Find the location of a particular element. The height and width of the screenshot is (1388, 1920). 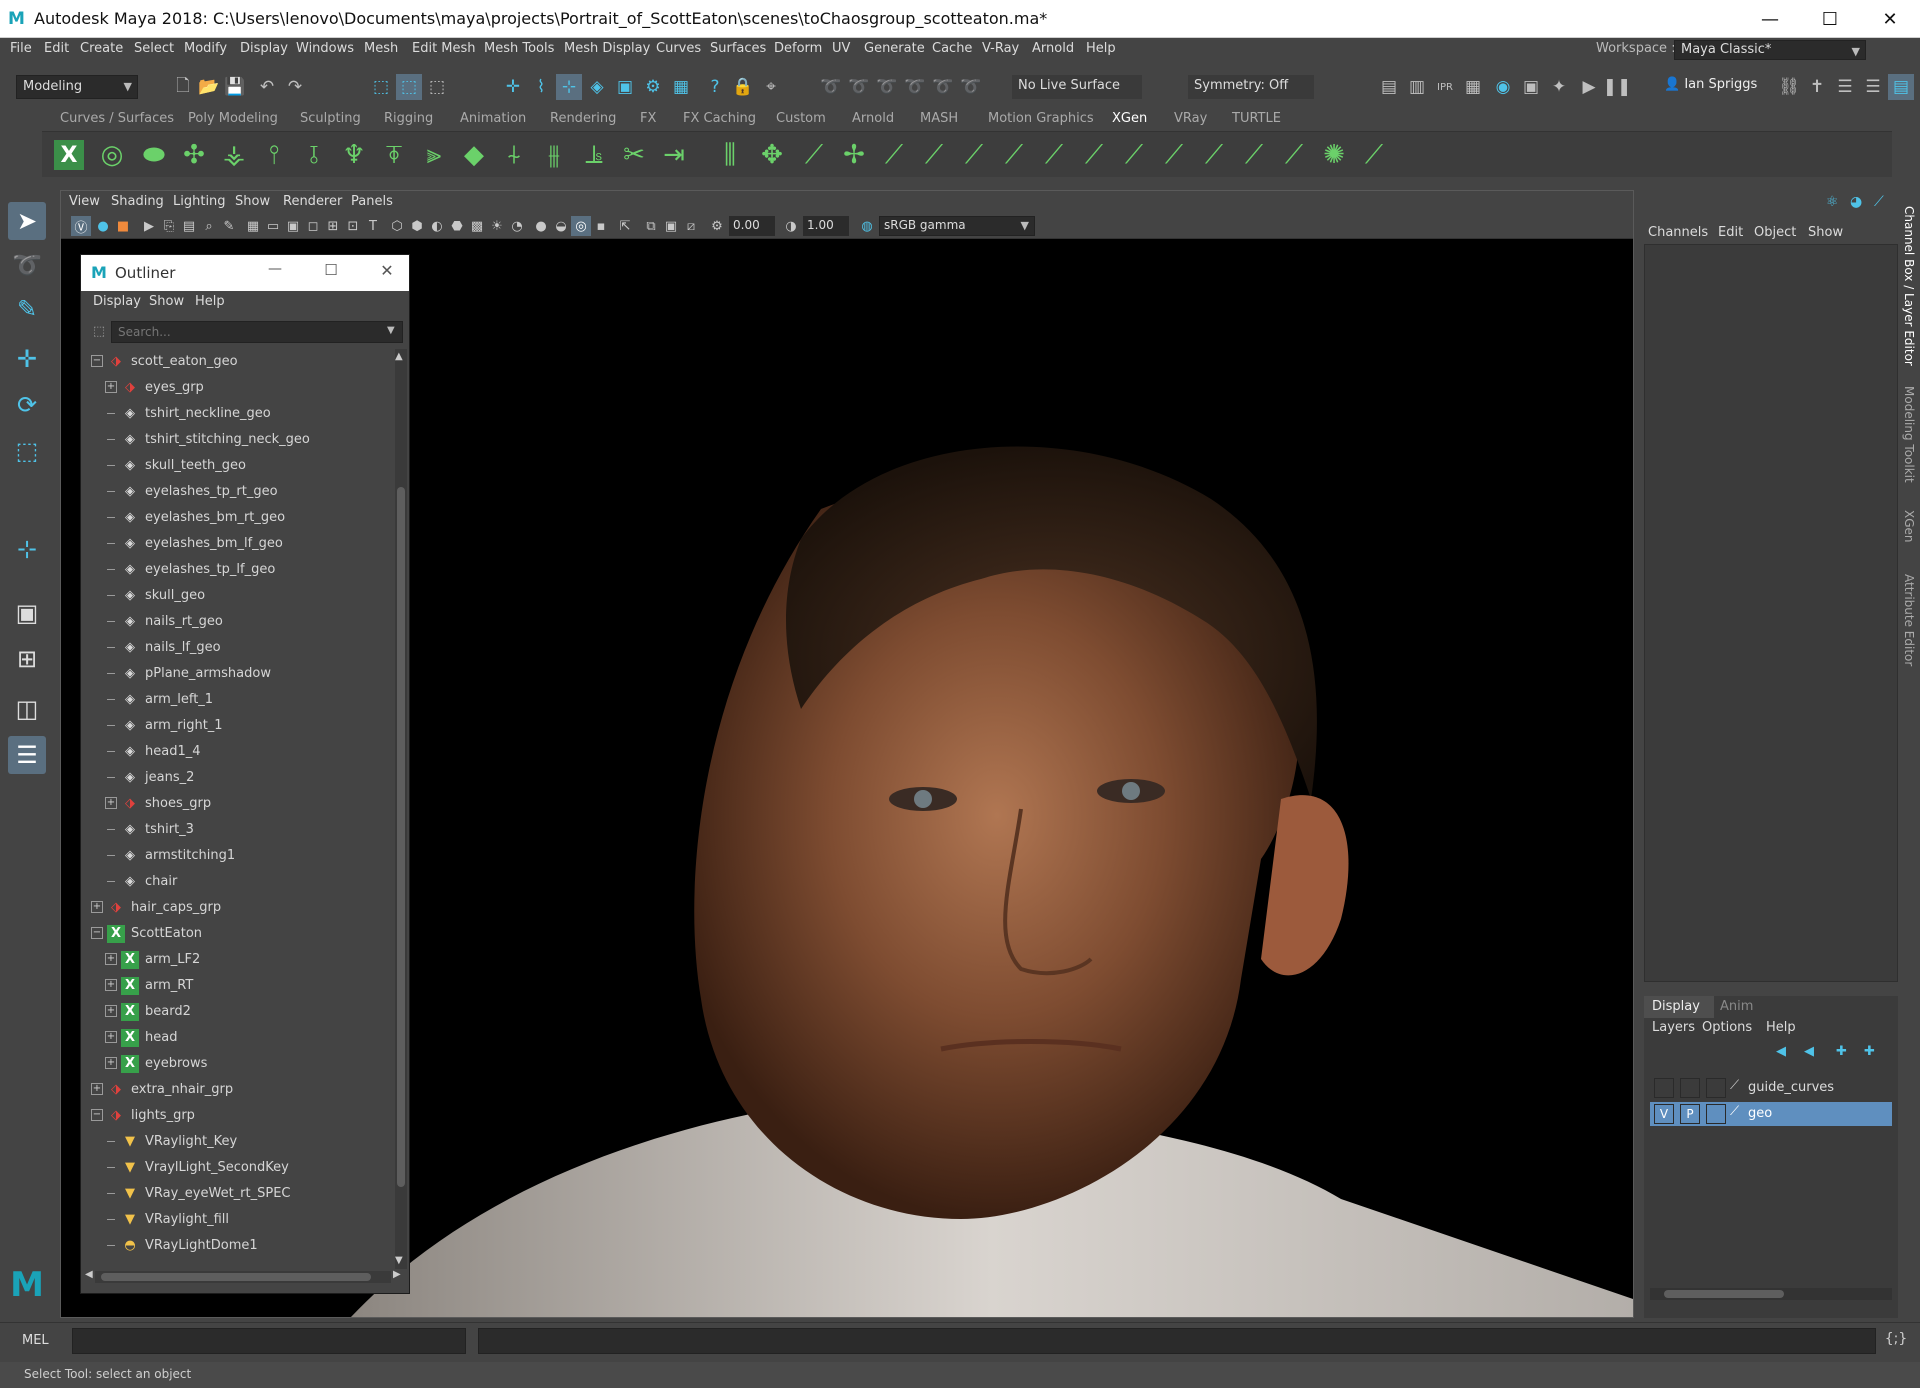

xray-joints-icon: ⇱ is located at coordinates (625, 226).